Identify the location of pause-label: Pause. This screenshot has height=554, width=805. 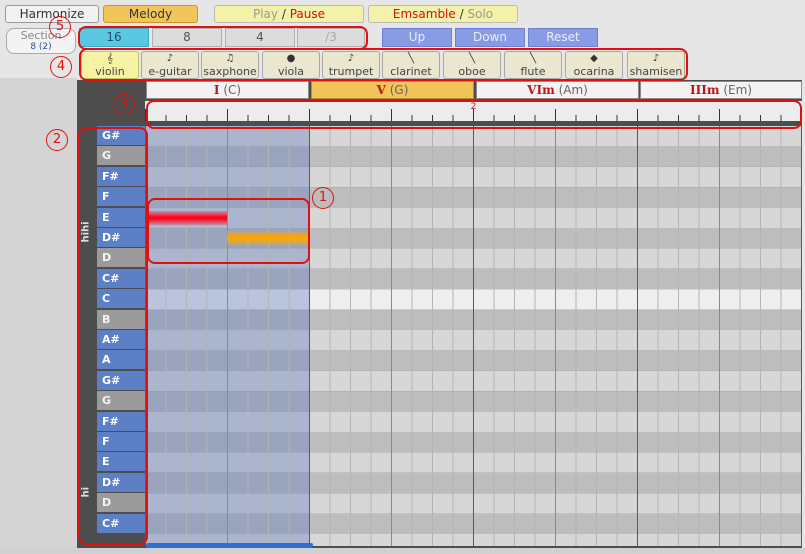
(307, 14).